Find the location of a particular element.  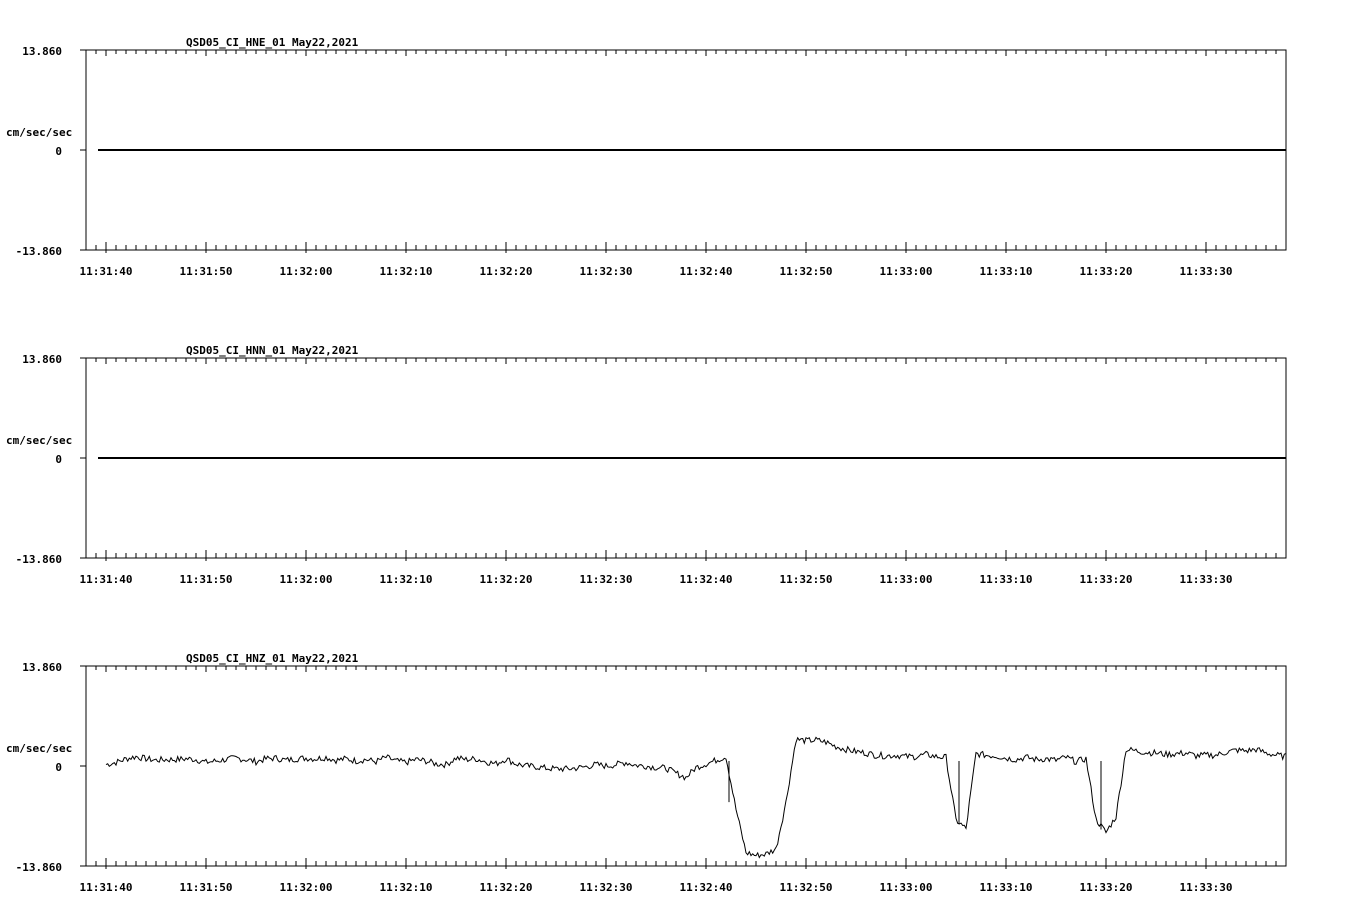

series-line is located at coordinates (696, 797).